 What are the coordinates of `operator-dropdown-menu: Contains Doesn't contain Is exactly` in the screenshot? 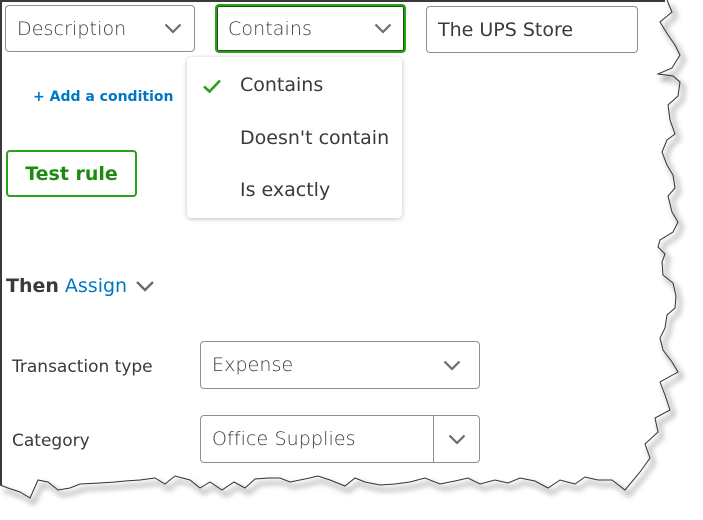 It's located at (294, 137).